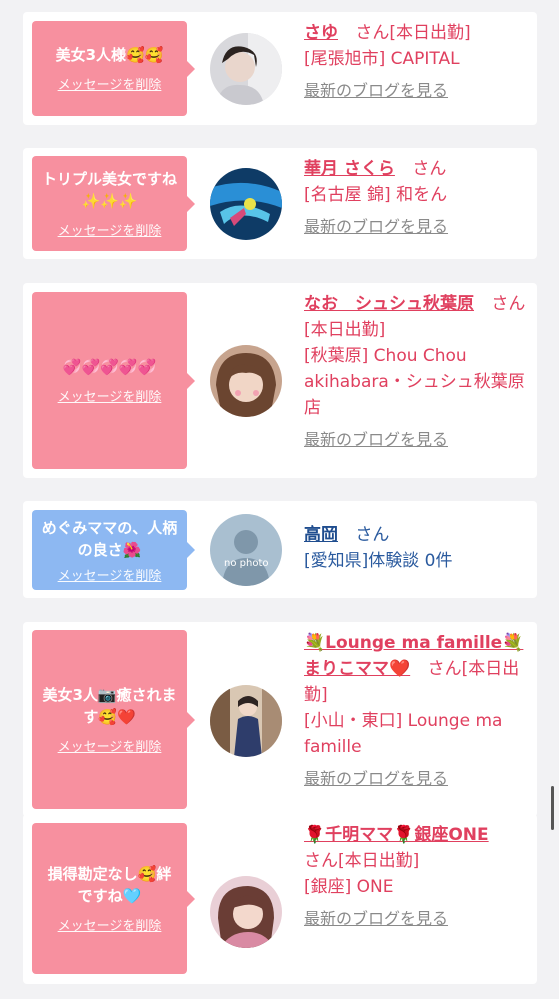 This screenshot has height=999, width=559. Describe the element at coordinates (113, 68) in the screenshot. I see `message-bubble: 美女3人様🥰🥰 メッセージを削除` at that location.